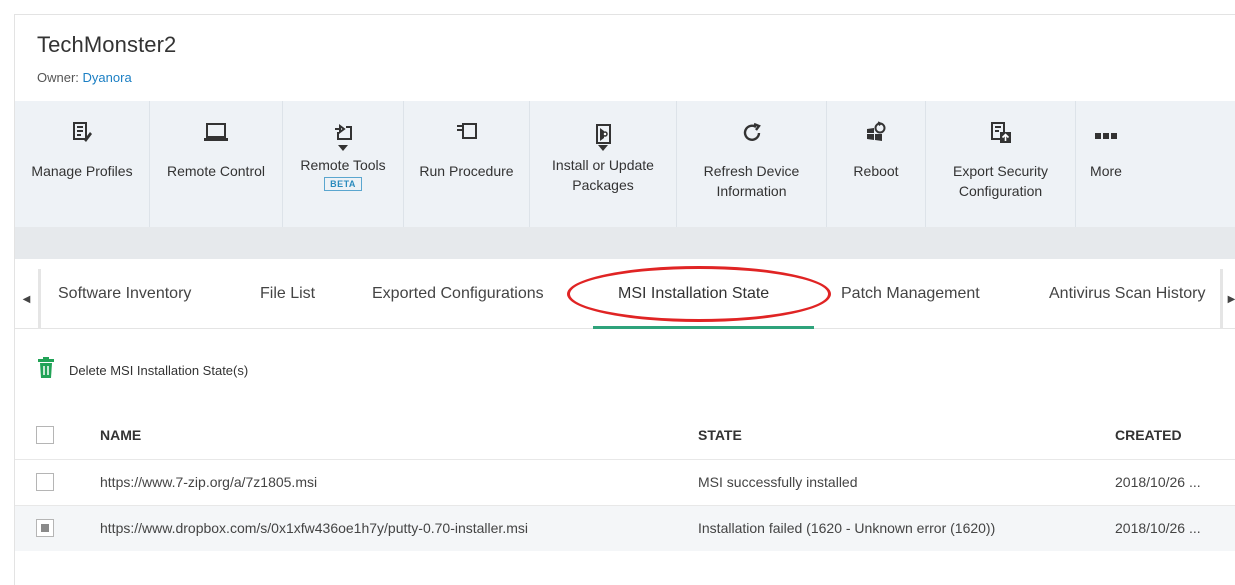 The width and height of the screenshot is (1235, 585). What do you see at coordinates (876, 171) in the screenshot?
I see `reboot-label: Reboot` at bounding box center [876, 171].